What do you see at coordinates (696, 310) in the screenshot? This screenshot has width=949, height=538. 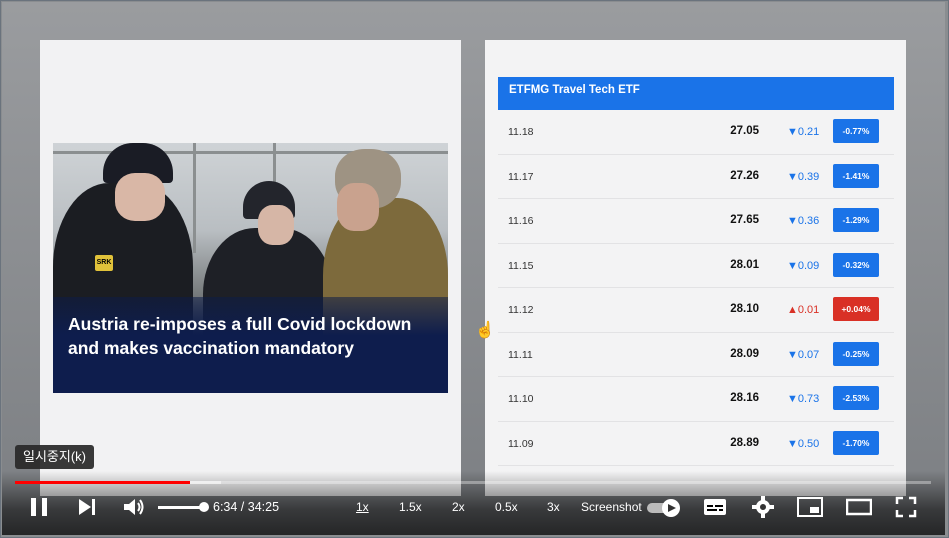 I see `table-row: 11.12 28.10 ▲0.01 +0.04%` at bounding box center [696, 310].